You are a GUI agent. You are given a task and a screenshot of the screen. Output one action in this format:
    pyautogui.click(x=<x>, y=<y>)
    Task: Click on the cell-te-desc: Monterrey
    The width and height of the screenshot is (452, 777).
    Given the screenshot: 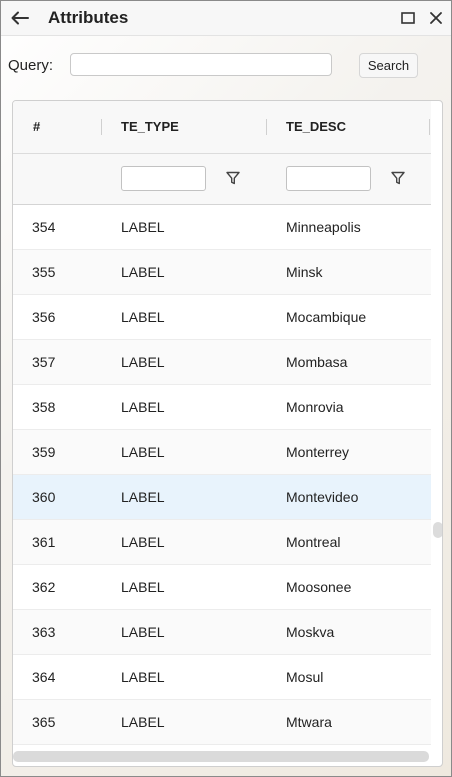 What is the action you would take?
    pyautogui.click(x=318, y=452)
    